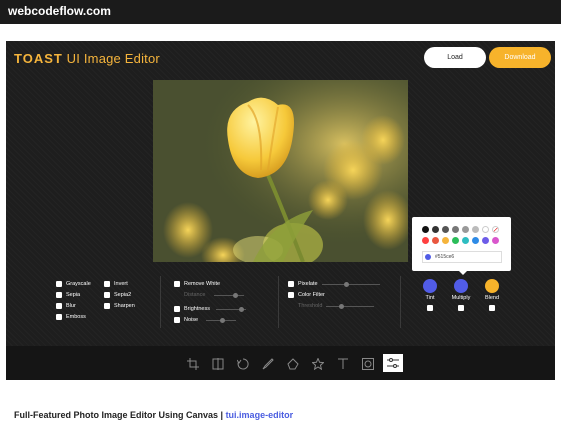  I want to click on text-icon, so click(343, 363).